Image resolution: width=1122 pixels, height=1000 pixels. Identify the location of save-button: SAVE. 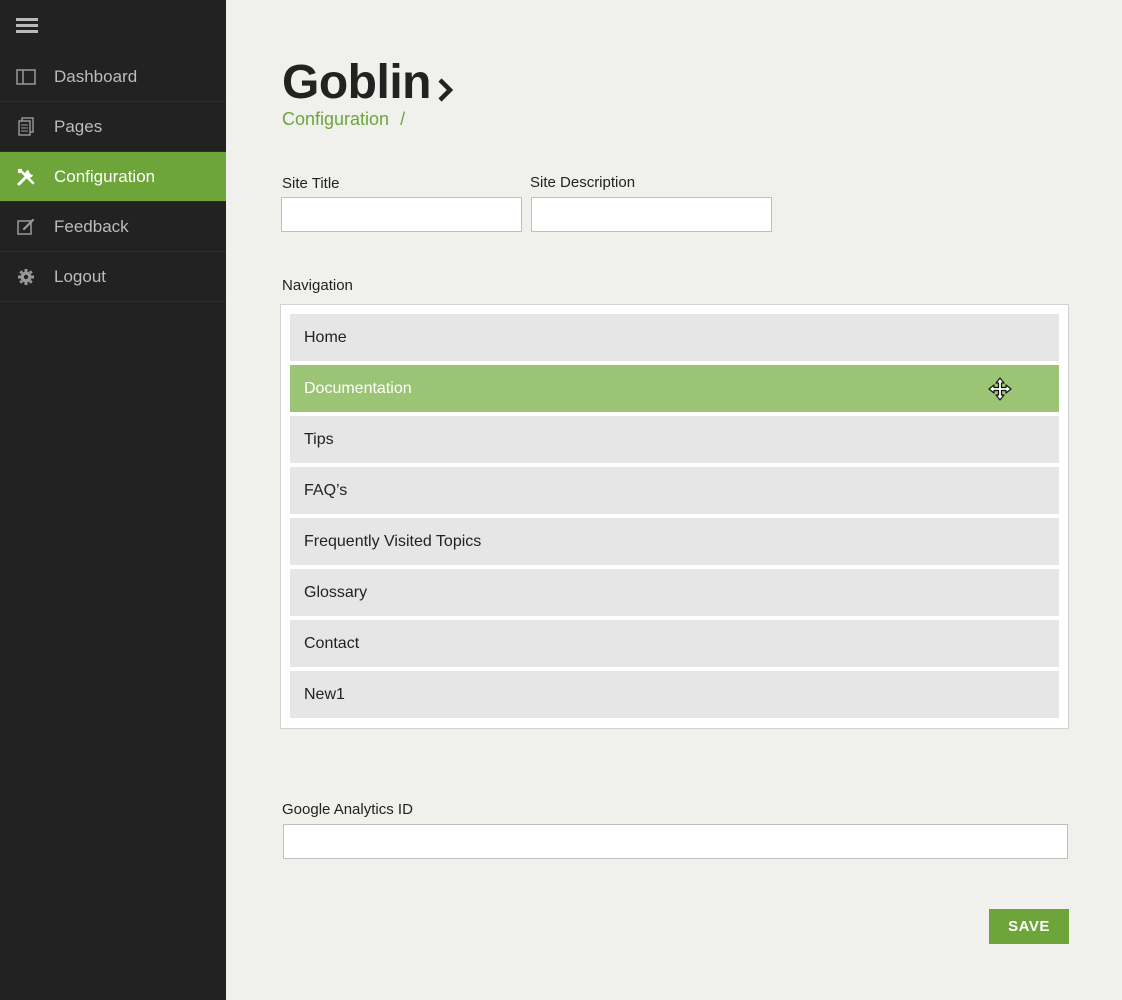
(1029, 926).